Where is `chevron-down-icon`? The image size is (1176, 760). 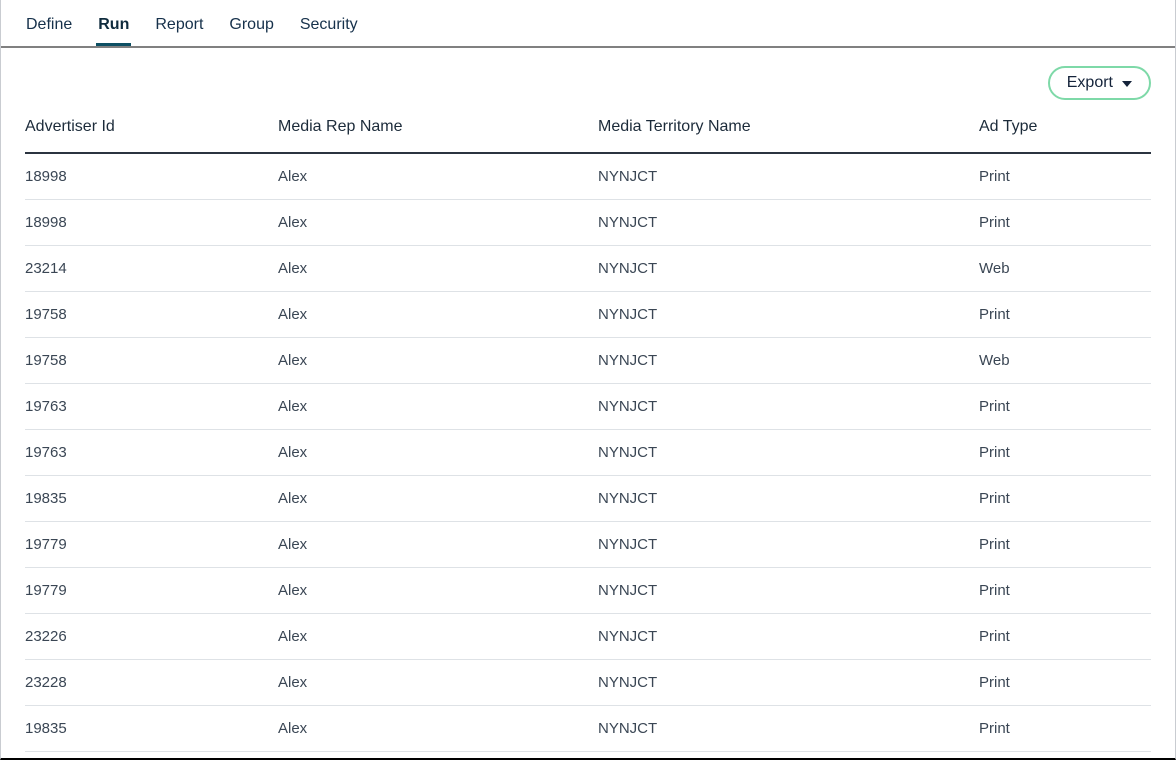
chevron-down-icon is located at coordinates (1127, 83).